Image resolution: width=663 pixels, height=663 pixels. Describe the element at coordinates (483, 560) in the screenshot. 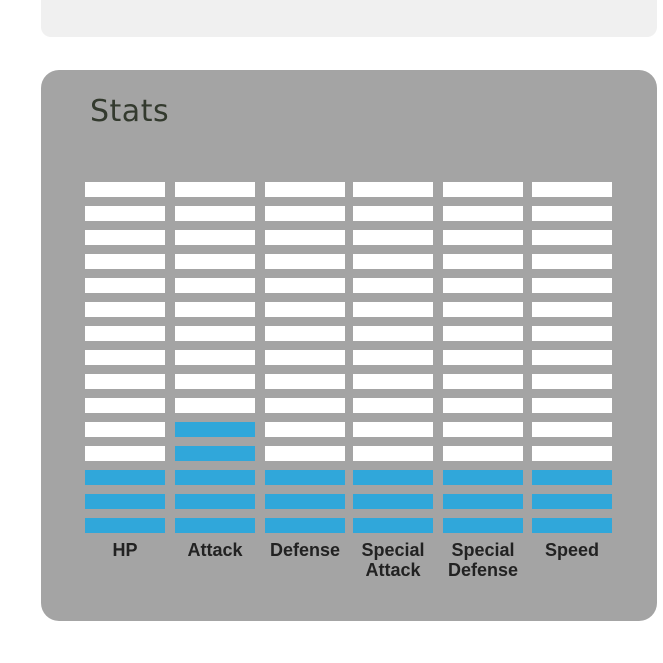

I see `stat-label: Special Defense` at that location.